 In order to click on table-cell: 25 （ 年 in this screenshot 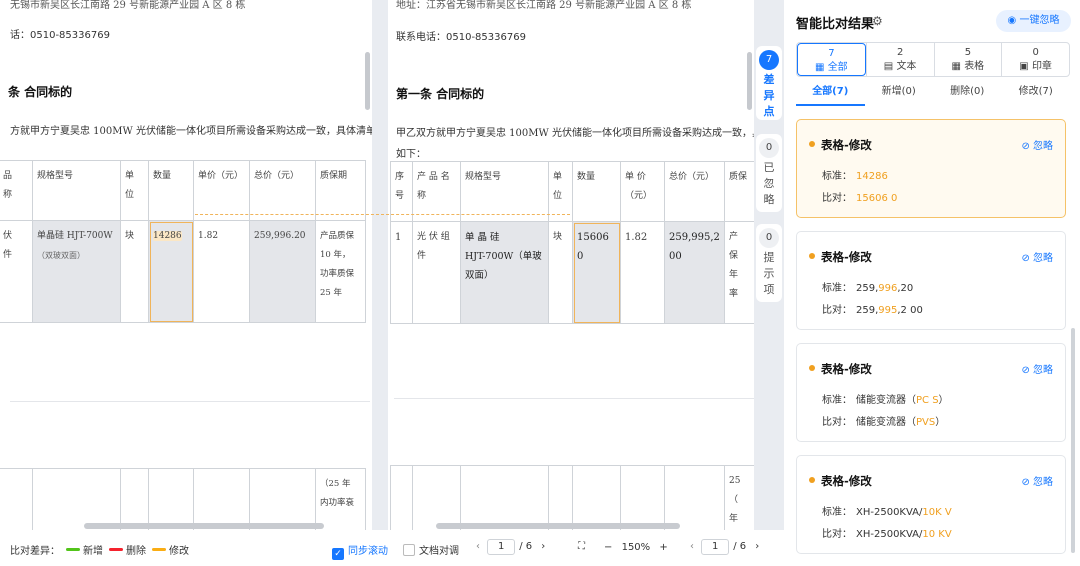, I will do `click(739, 497)`.